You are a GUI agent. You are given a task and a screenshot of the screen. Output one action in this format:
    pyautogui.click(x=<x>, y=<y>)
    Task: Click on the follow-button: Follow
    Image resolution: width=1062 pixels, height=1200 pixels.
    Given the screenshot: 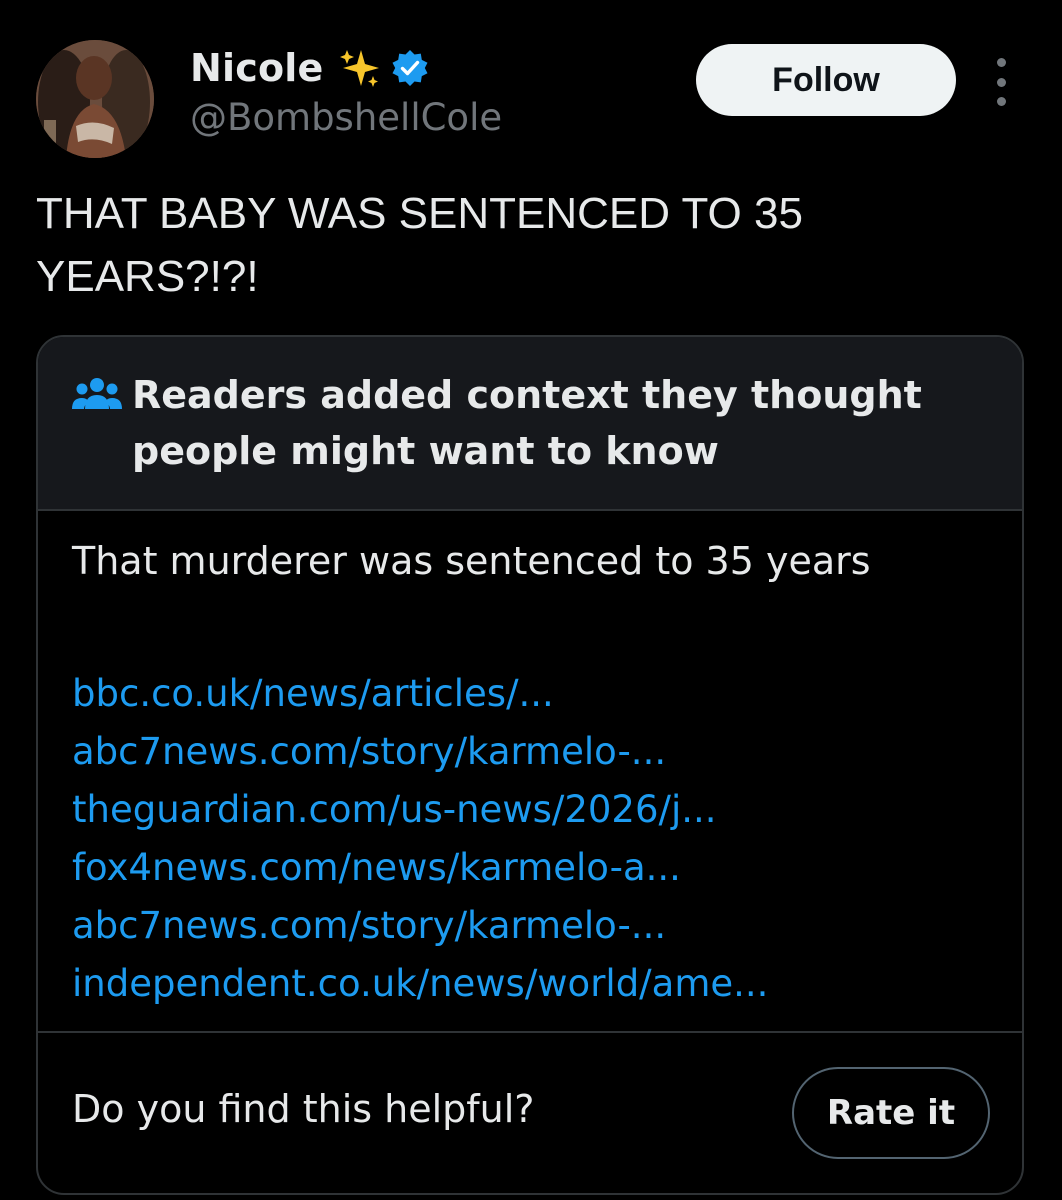 What is the action you would take?
    pyautogui.click(x=826, y=80)
    